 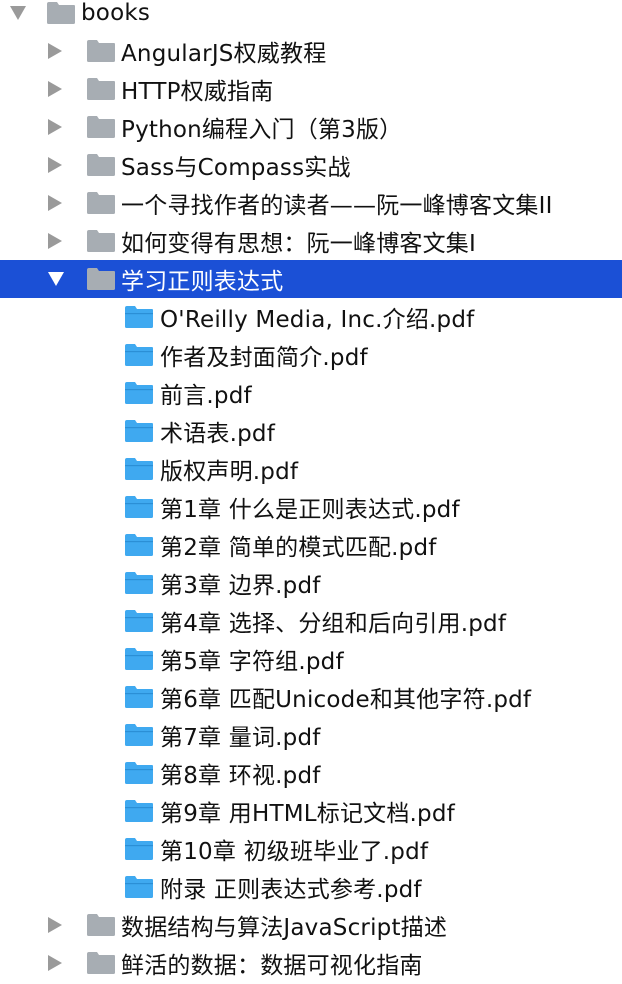 What do you see at coordinates (311, 279) in the screenshot?
I see `folder-row: 学习正则表达式` at bounding box center [311, 279].